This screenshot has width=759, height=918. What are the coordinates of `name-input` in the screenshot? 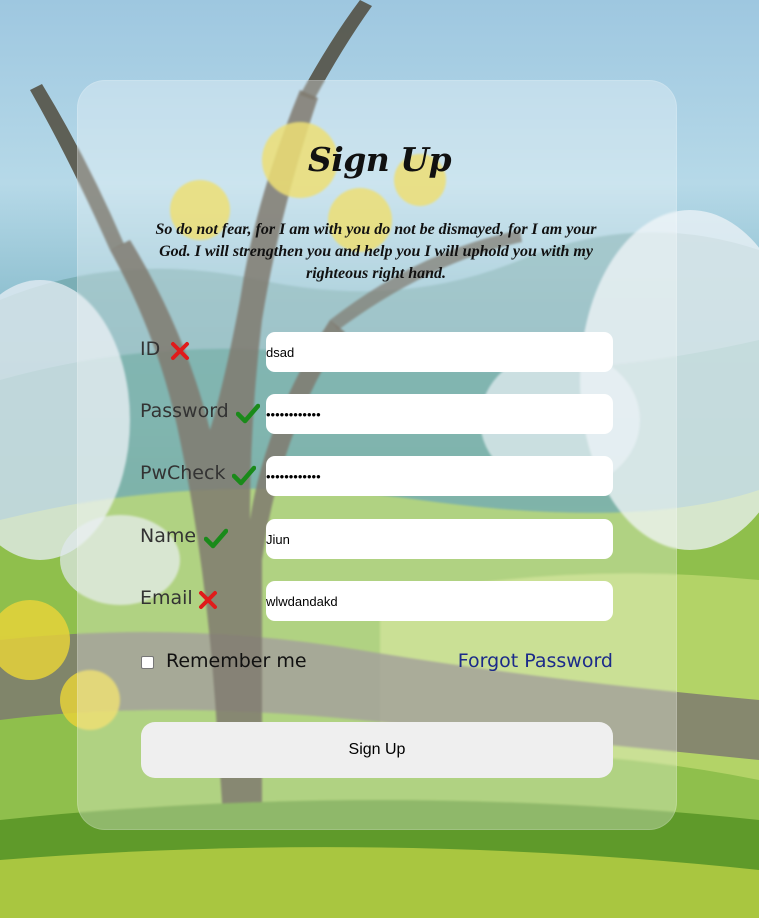 It's located at (439, 539).